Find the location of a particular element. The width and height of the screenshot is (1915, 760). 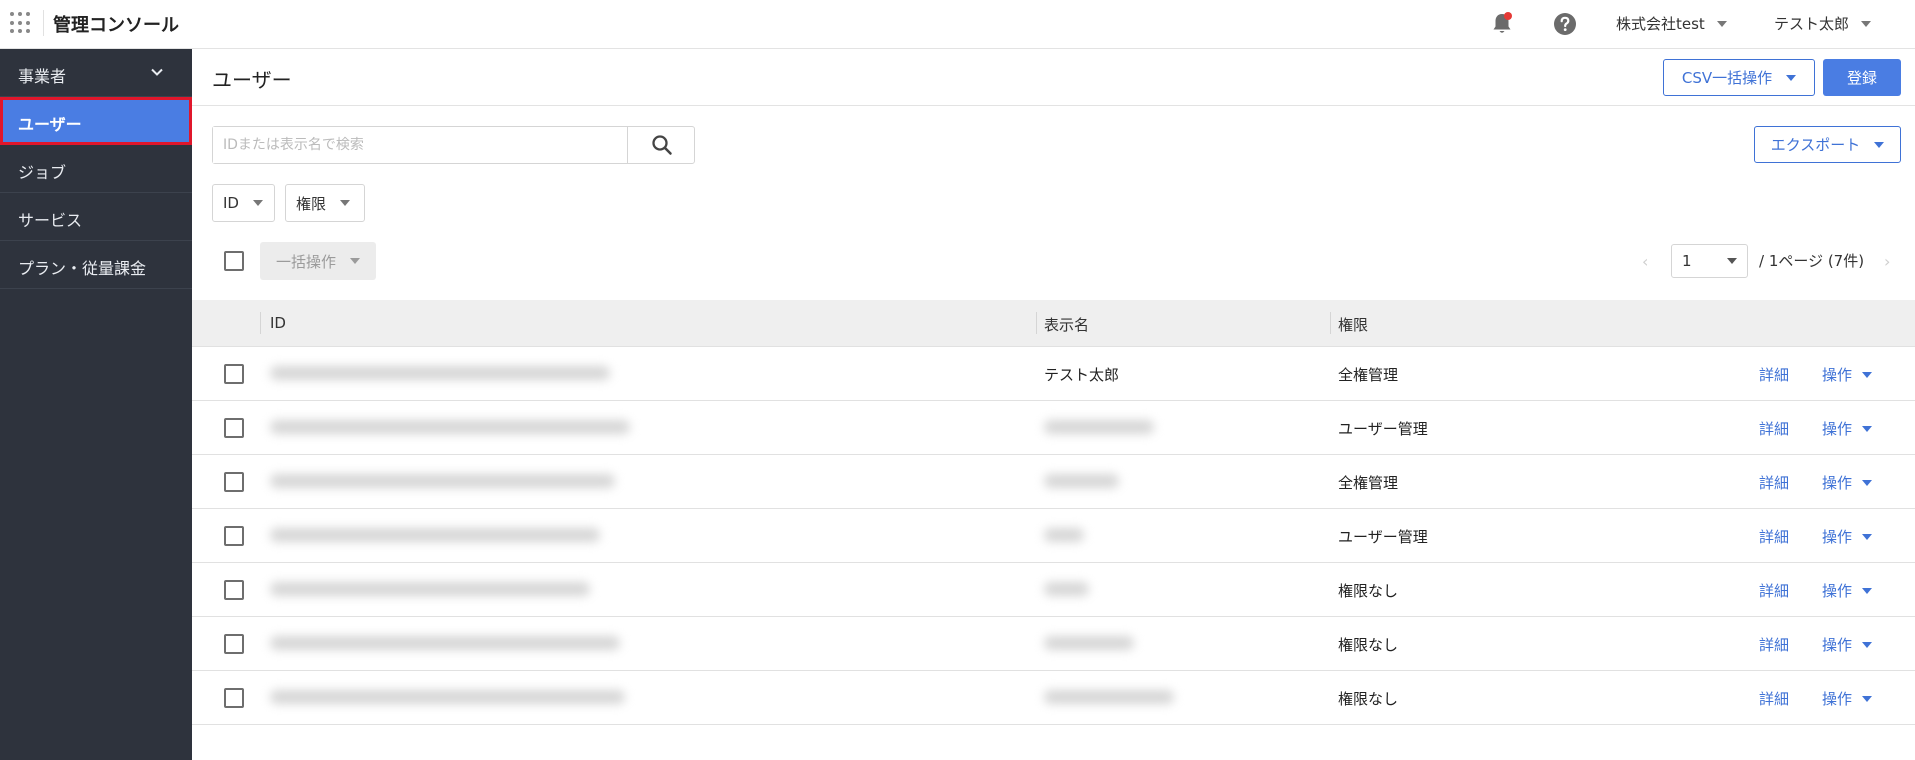

search-box is located at coordinates (453, 145).